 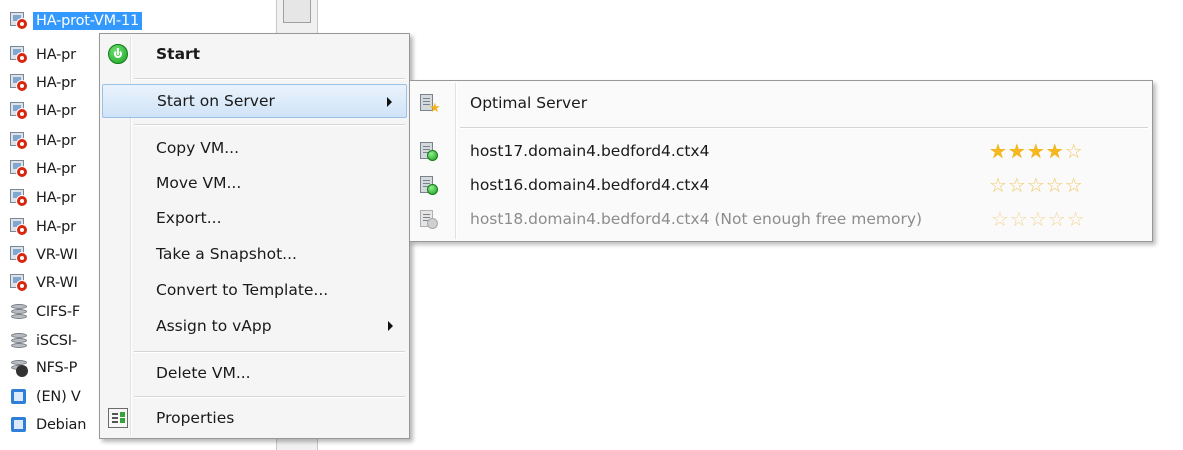 What do you see at coordinates (118, 418) in the screenshot?
I see `properties-icon` at bounding box center [118, 418].